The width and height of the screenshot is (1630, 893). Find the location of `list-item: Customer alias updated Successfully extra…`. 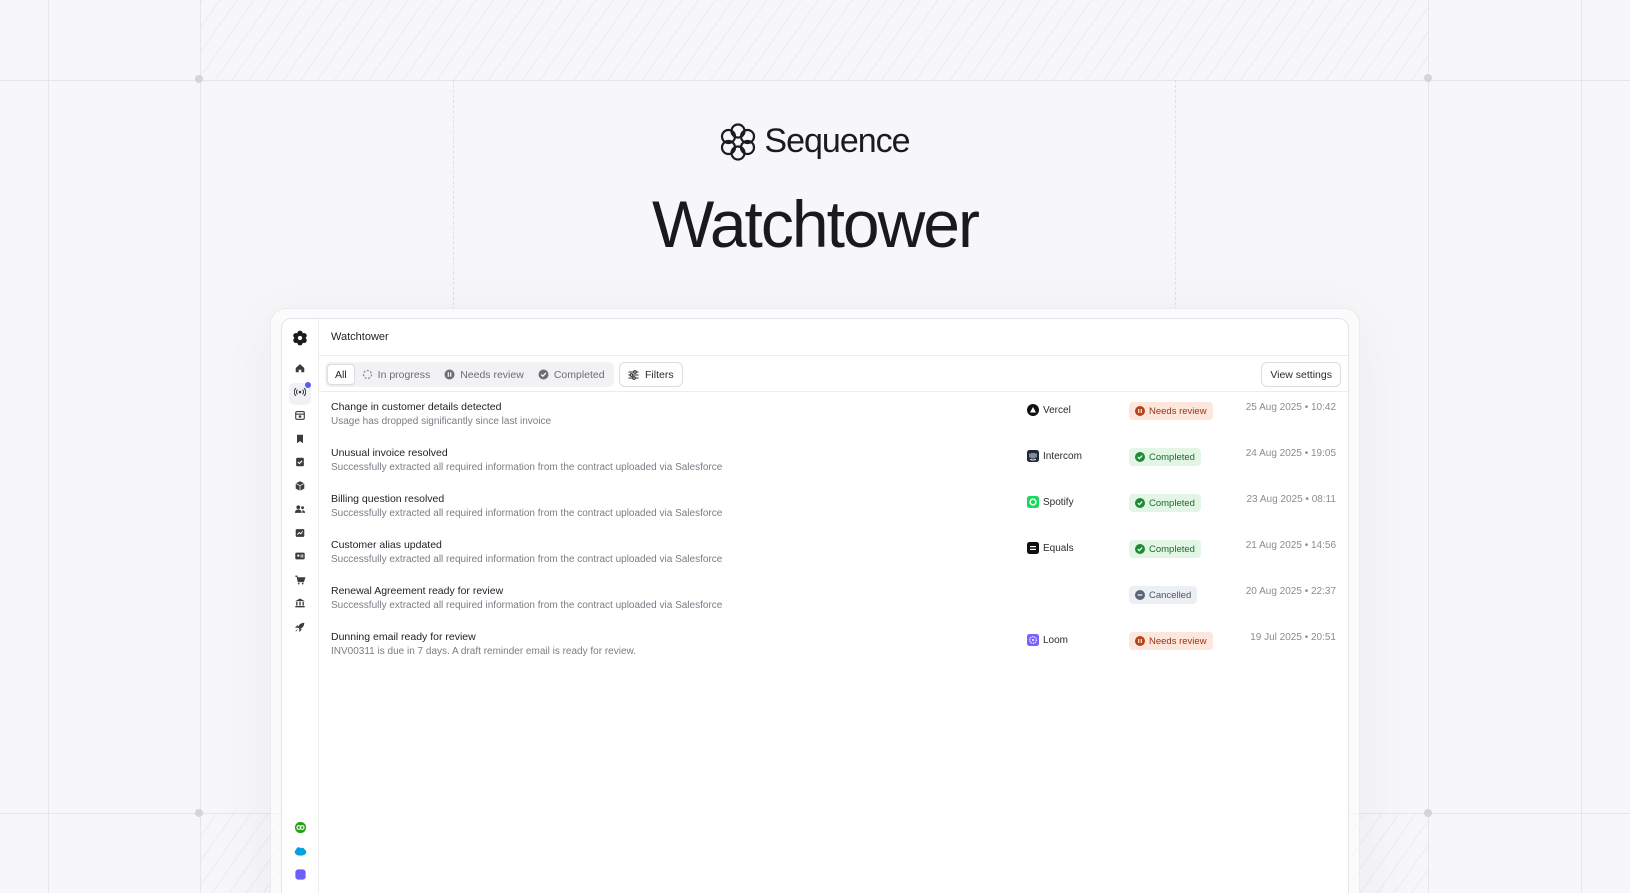

list-item: Customer alias updated Successfully extra… is located at coordinates (833, 553).